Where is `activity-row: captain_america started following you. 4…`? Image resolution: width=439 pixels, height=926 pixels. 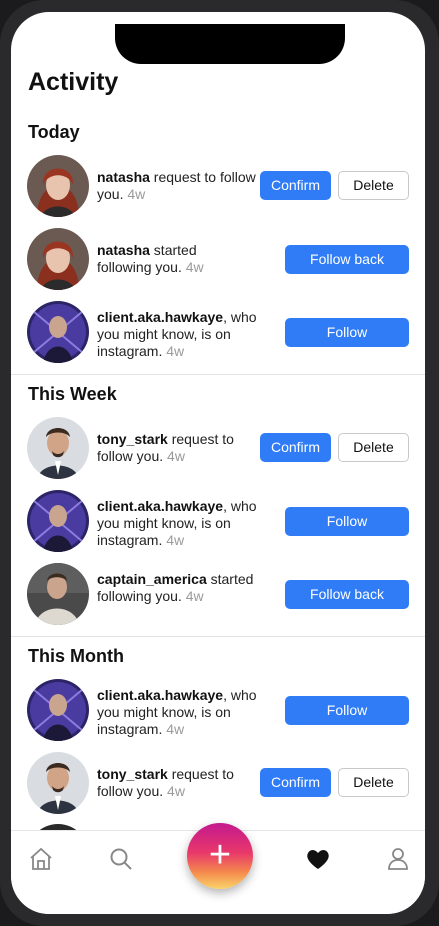
activity-row: captain_america started following you. 4… is located at coordinates (218, 594).